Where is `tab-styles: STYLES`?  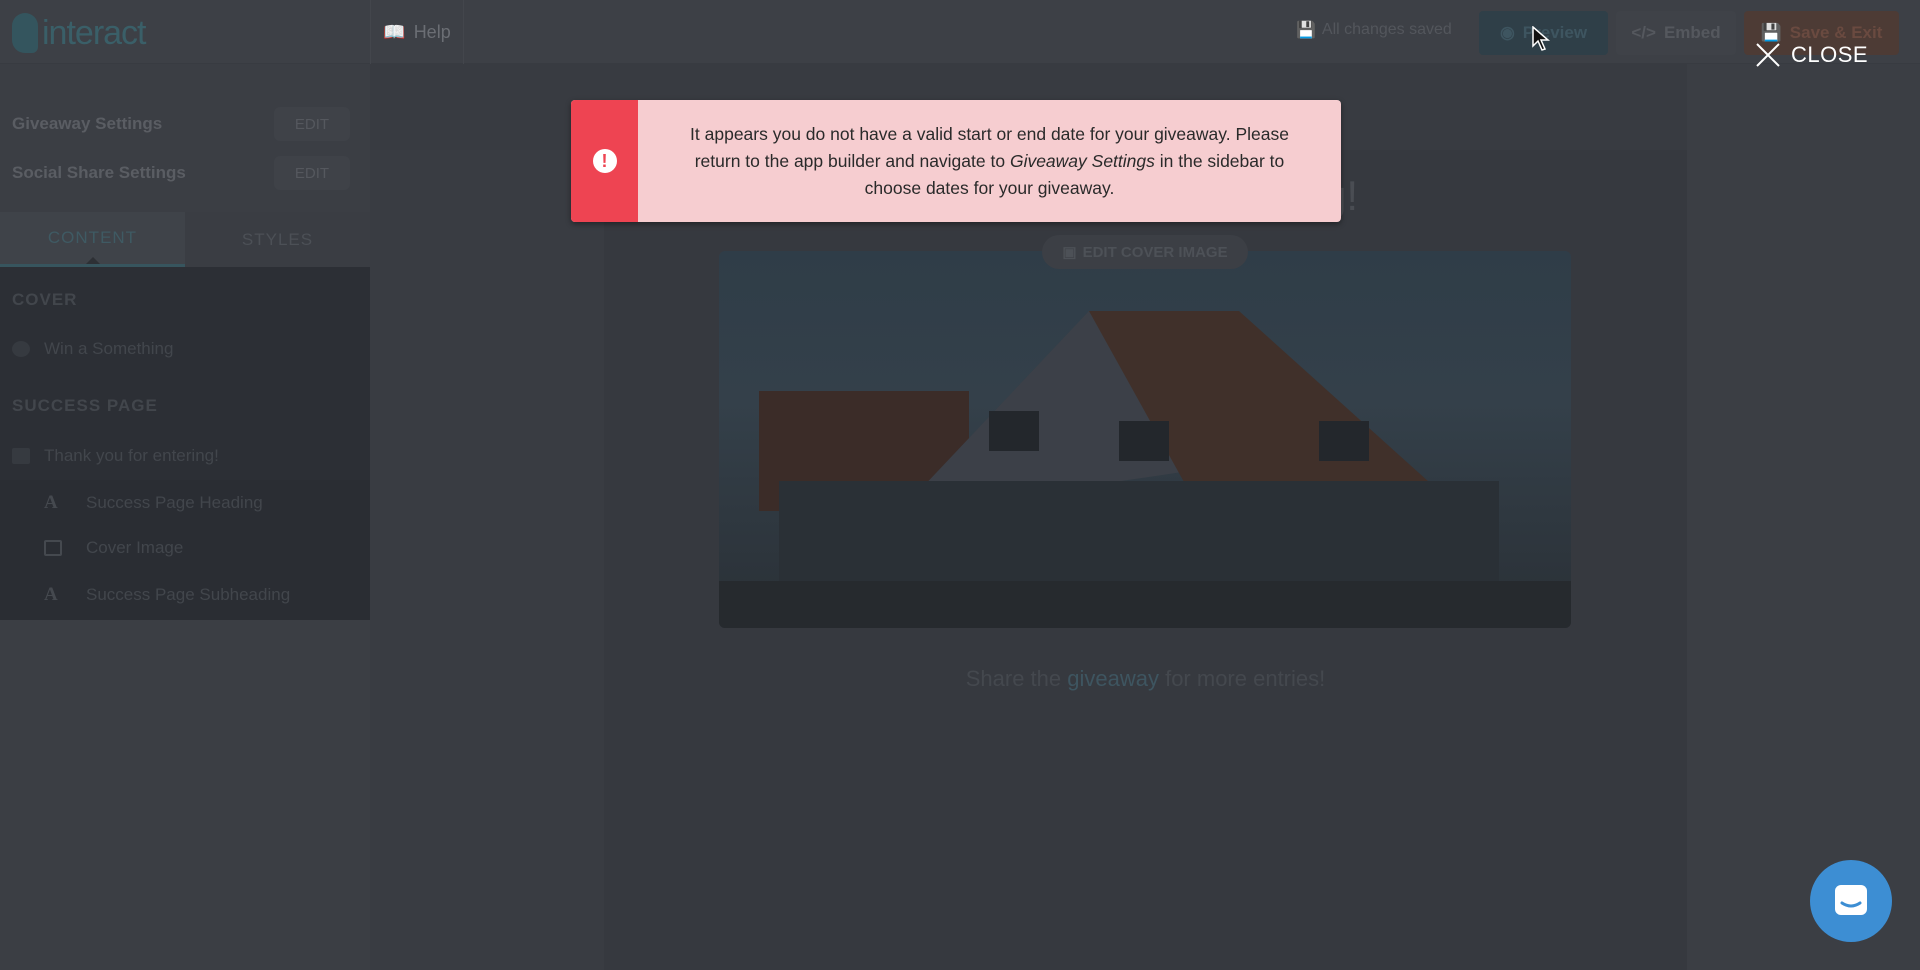
tab-styles: STYLES is located at coordinates (277, 239).